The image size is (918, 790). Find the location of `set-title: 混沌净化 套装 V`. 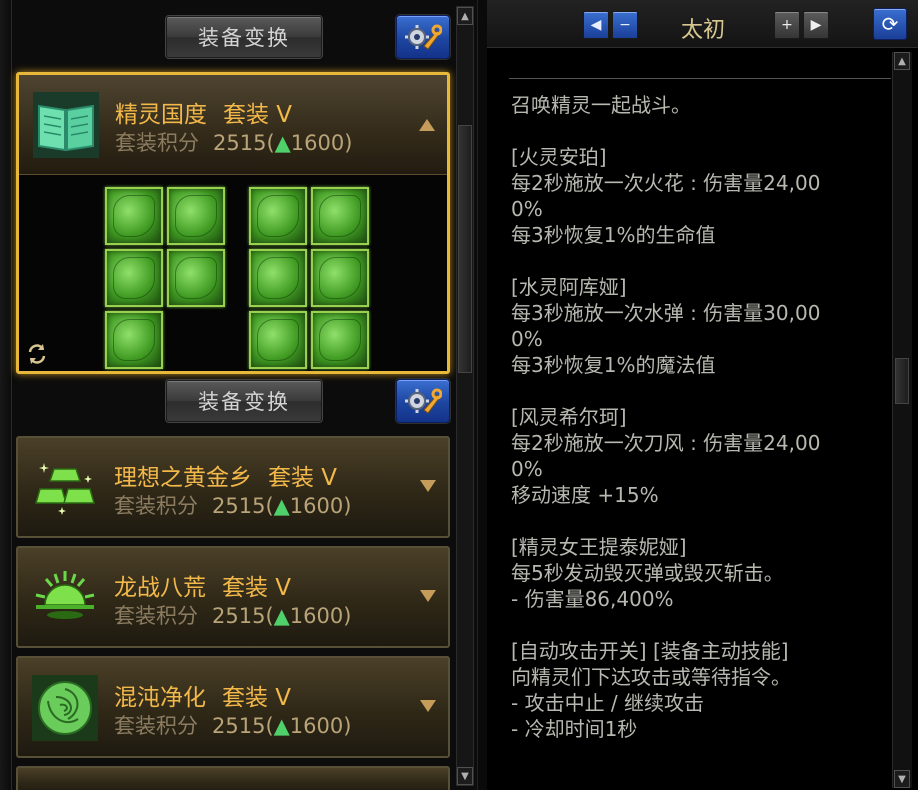

set-title: 混沌净化 套装 V is located at coordinates (203, 698).